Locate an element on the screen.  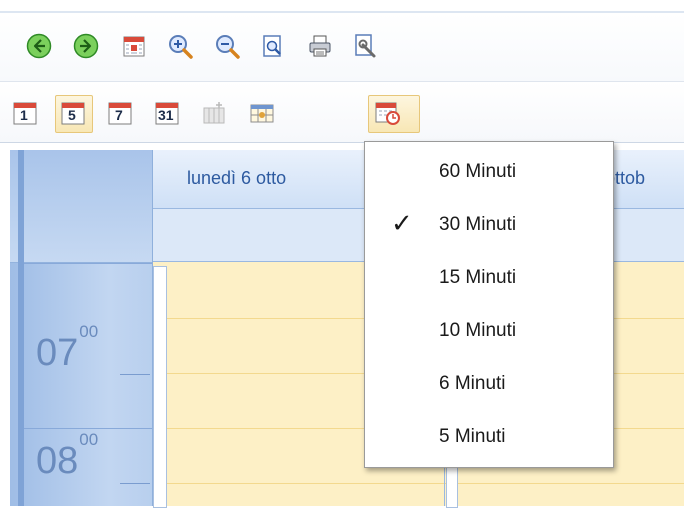
arrow-left-circle-icon is located at coordinates (39, 46).